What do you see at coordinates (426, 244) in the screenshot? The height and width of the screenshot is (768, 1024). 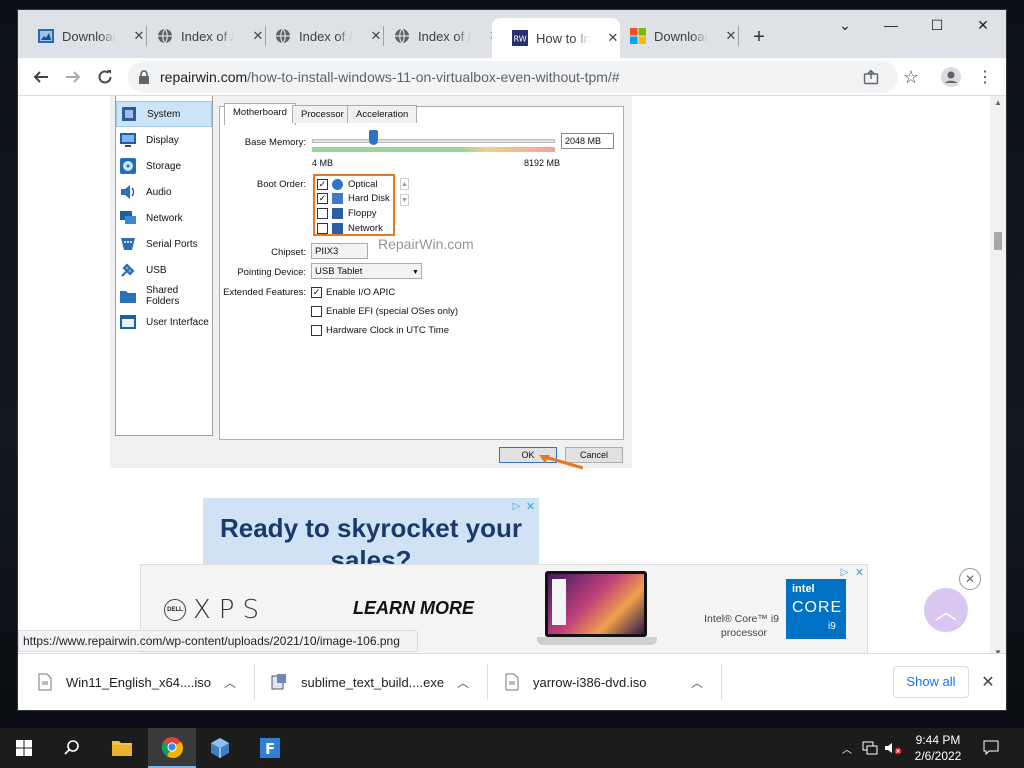 I see `repairwin-watermark: RepairWin.com` at bounding box center [426, 244].